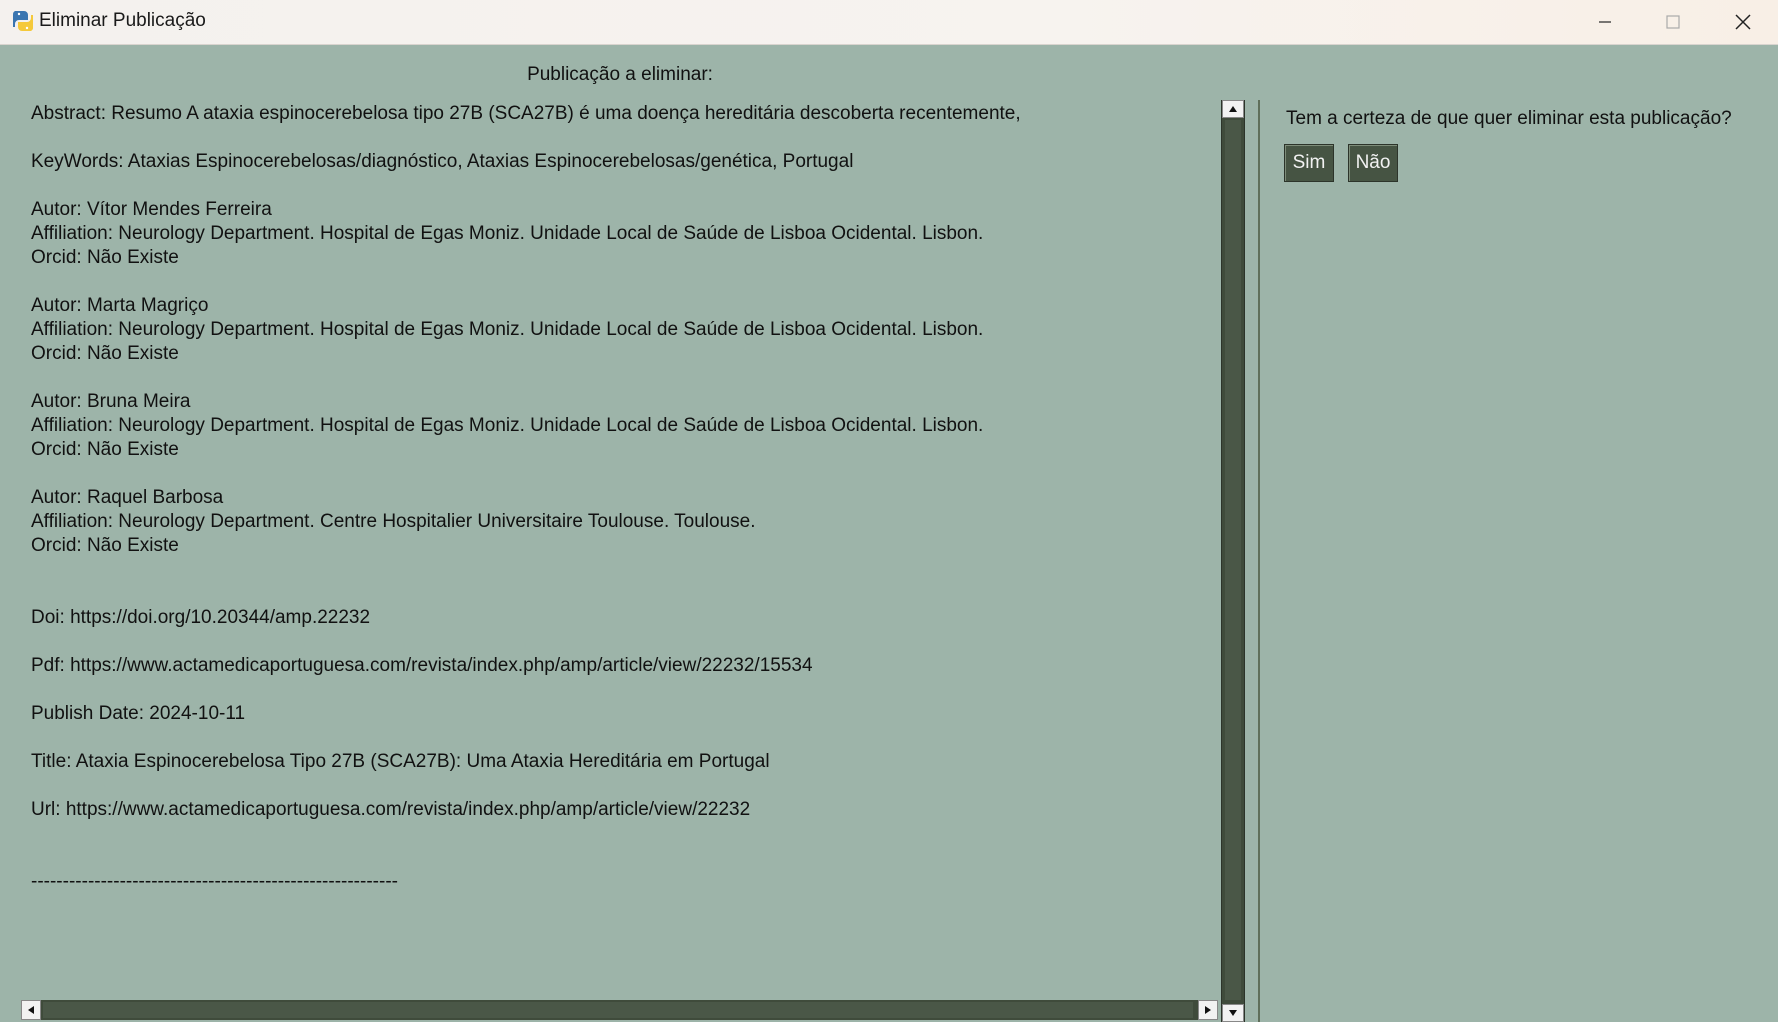 The height and width of the screenshot is (1022, 1778). What do you see at coordinates (111, 401) in the screenshot?
I see `author-name: Autor: Bruna Meira` at bounding box center [111, 401].